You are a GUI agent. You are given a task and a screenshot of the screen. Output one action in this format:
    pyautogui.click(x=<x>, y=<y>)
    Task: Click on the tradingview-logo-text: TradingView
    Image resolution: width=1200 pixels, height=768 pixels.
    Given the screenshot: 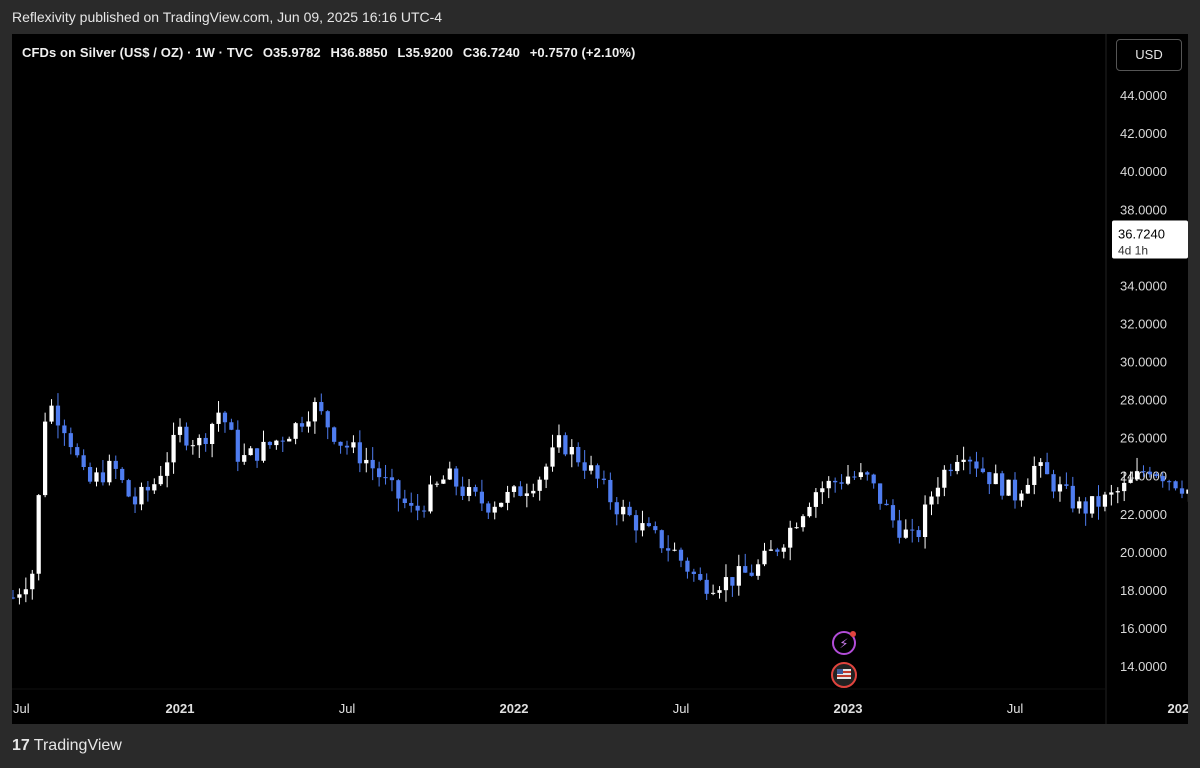 What is the action you would take?
    pyautogui.click(x=77, y=745)
    